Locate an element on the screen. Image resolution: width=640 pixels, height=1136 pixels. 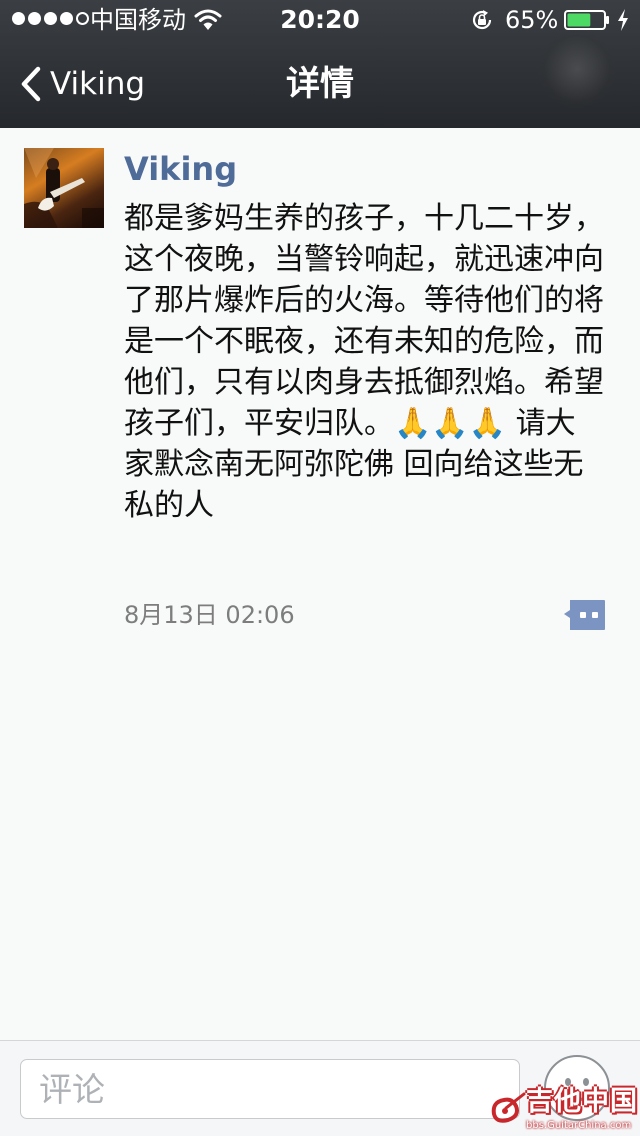
comment-bubble-icon is located at coordinates (585, 615).